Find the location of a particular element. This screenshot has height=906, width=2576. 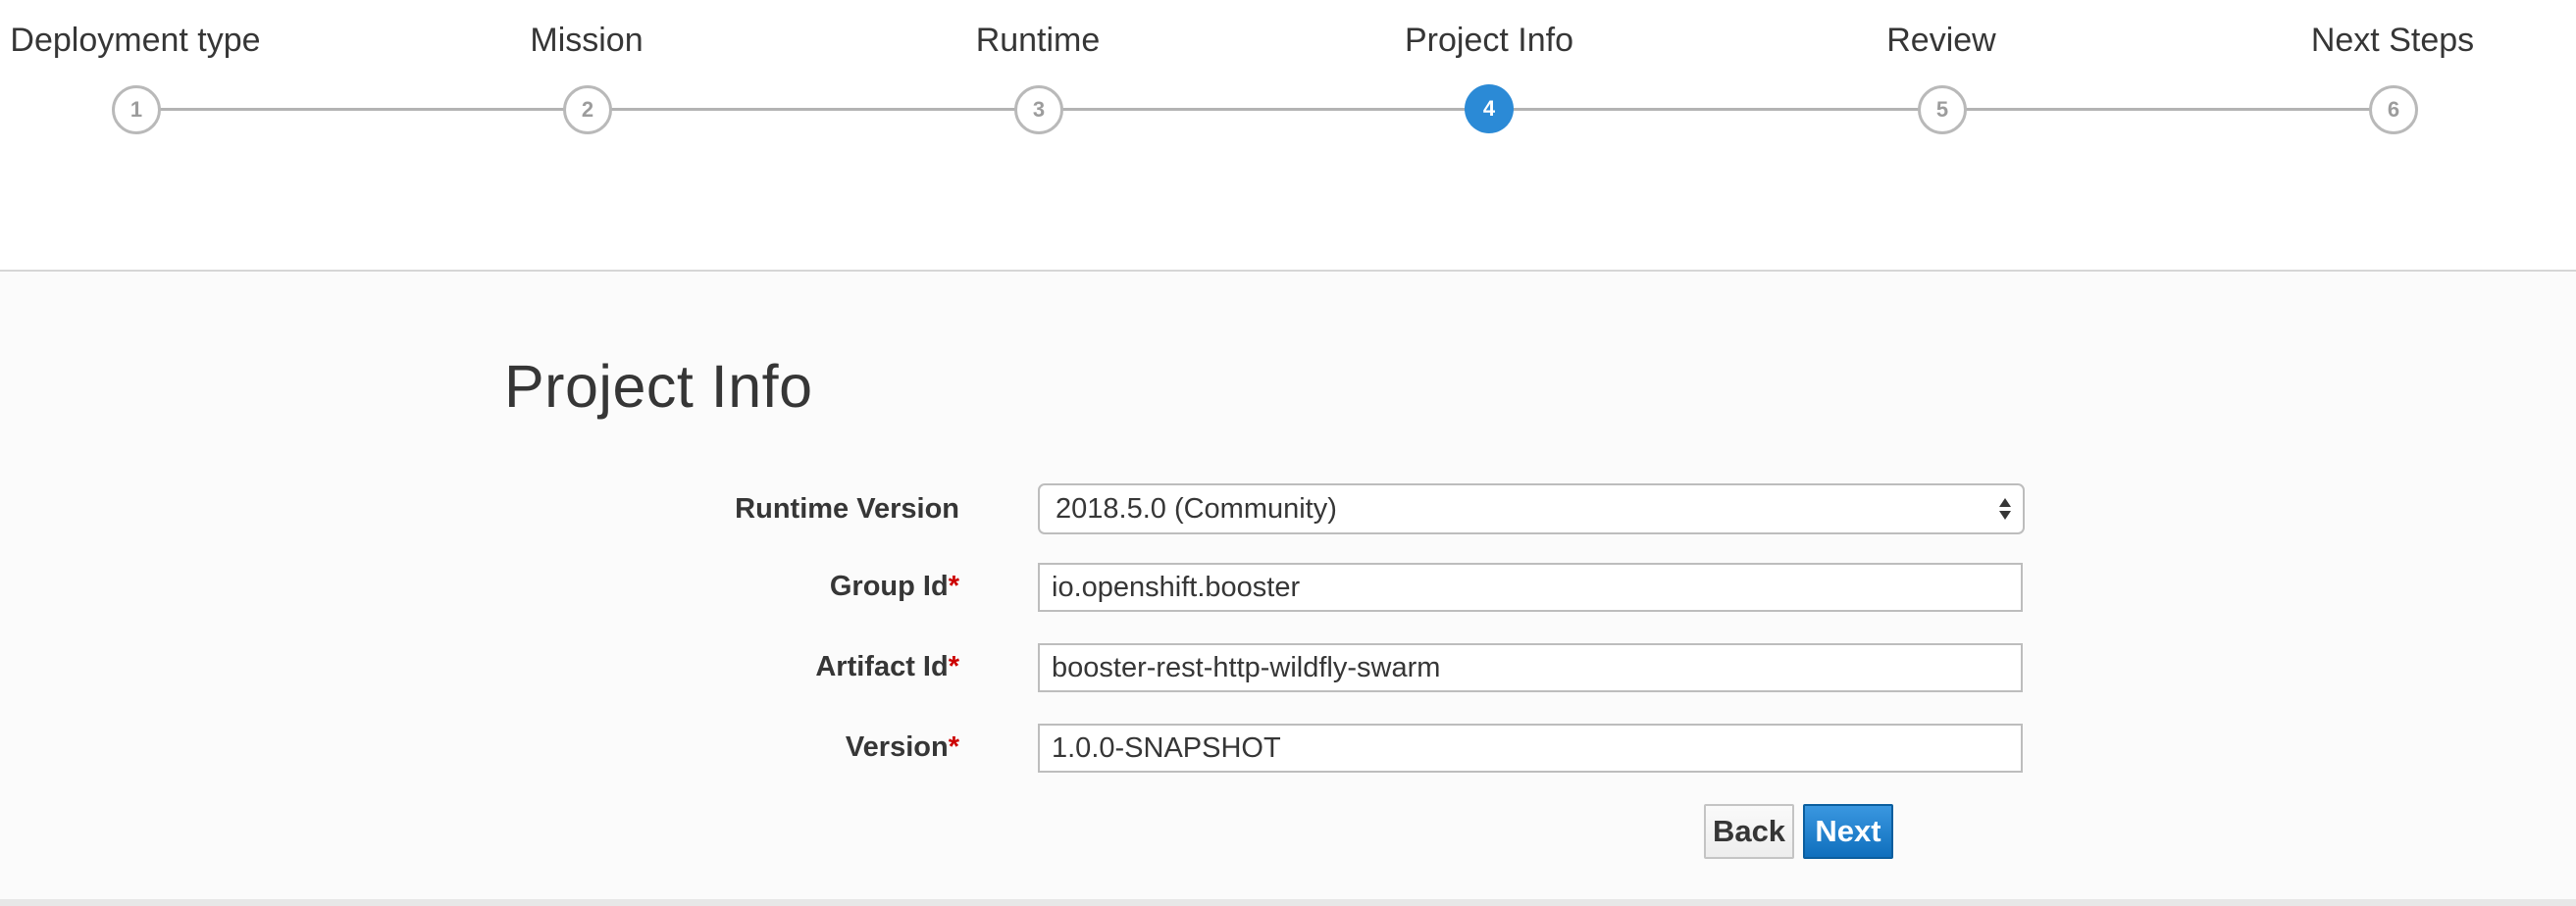

step-circle-2: 2 is located at coordinates (587, 110).